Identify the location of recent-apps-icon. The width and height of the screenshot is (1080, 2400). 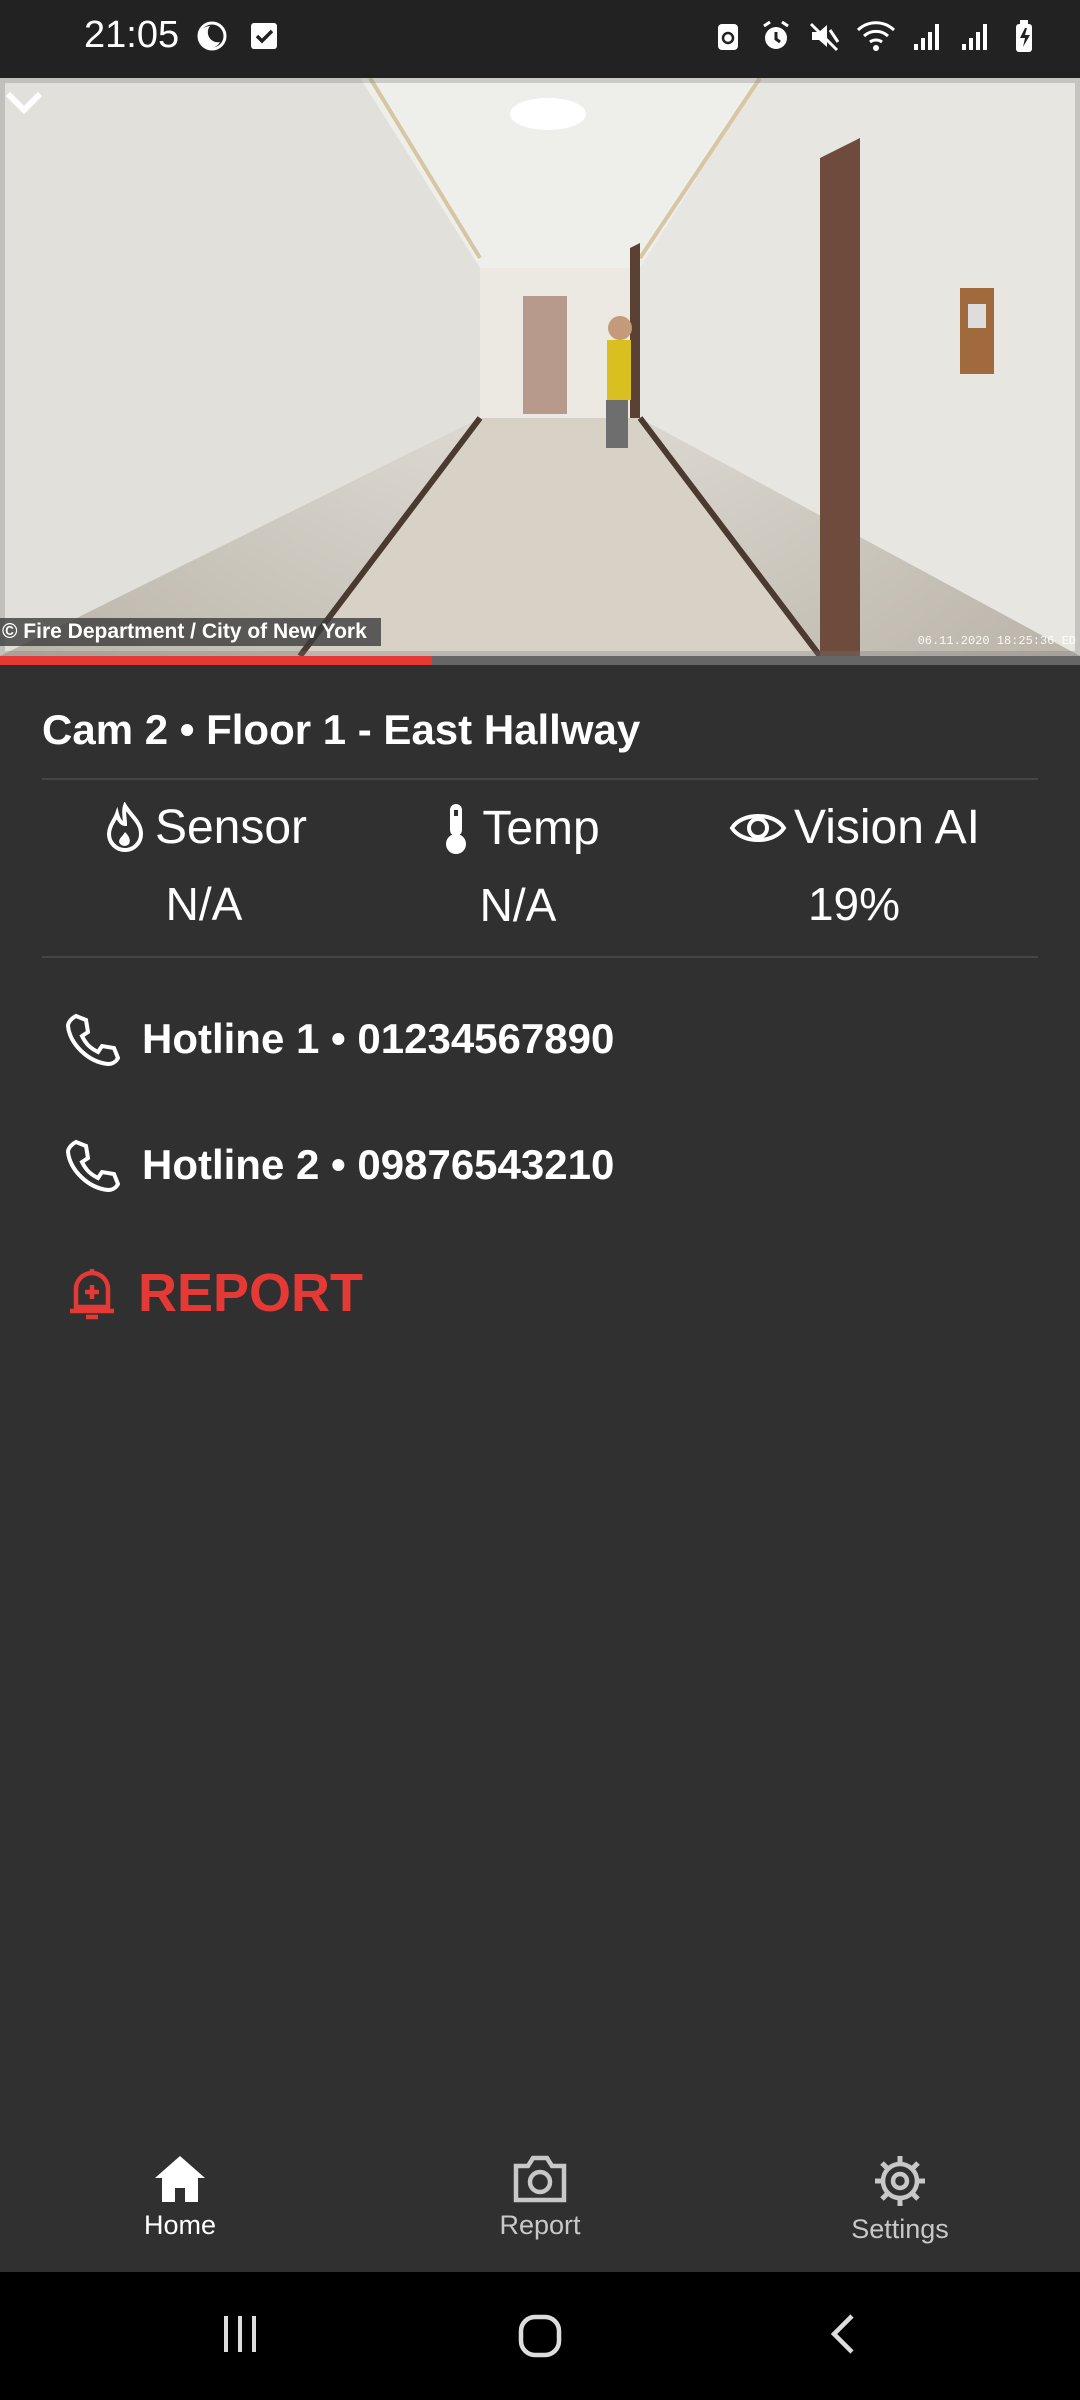
(240, 2334).